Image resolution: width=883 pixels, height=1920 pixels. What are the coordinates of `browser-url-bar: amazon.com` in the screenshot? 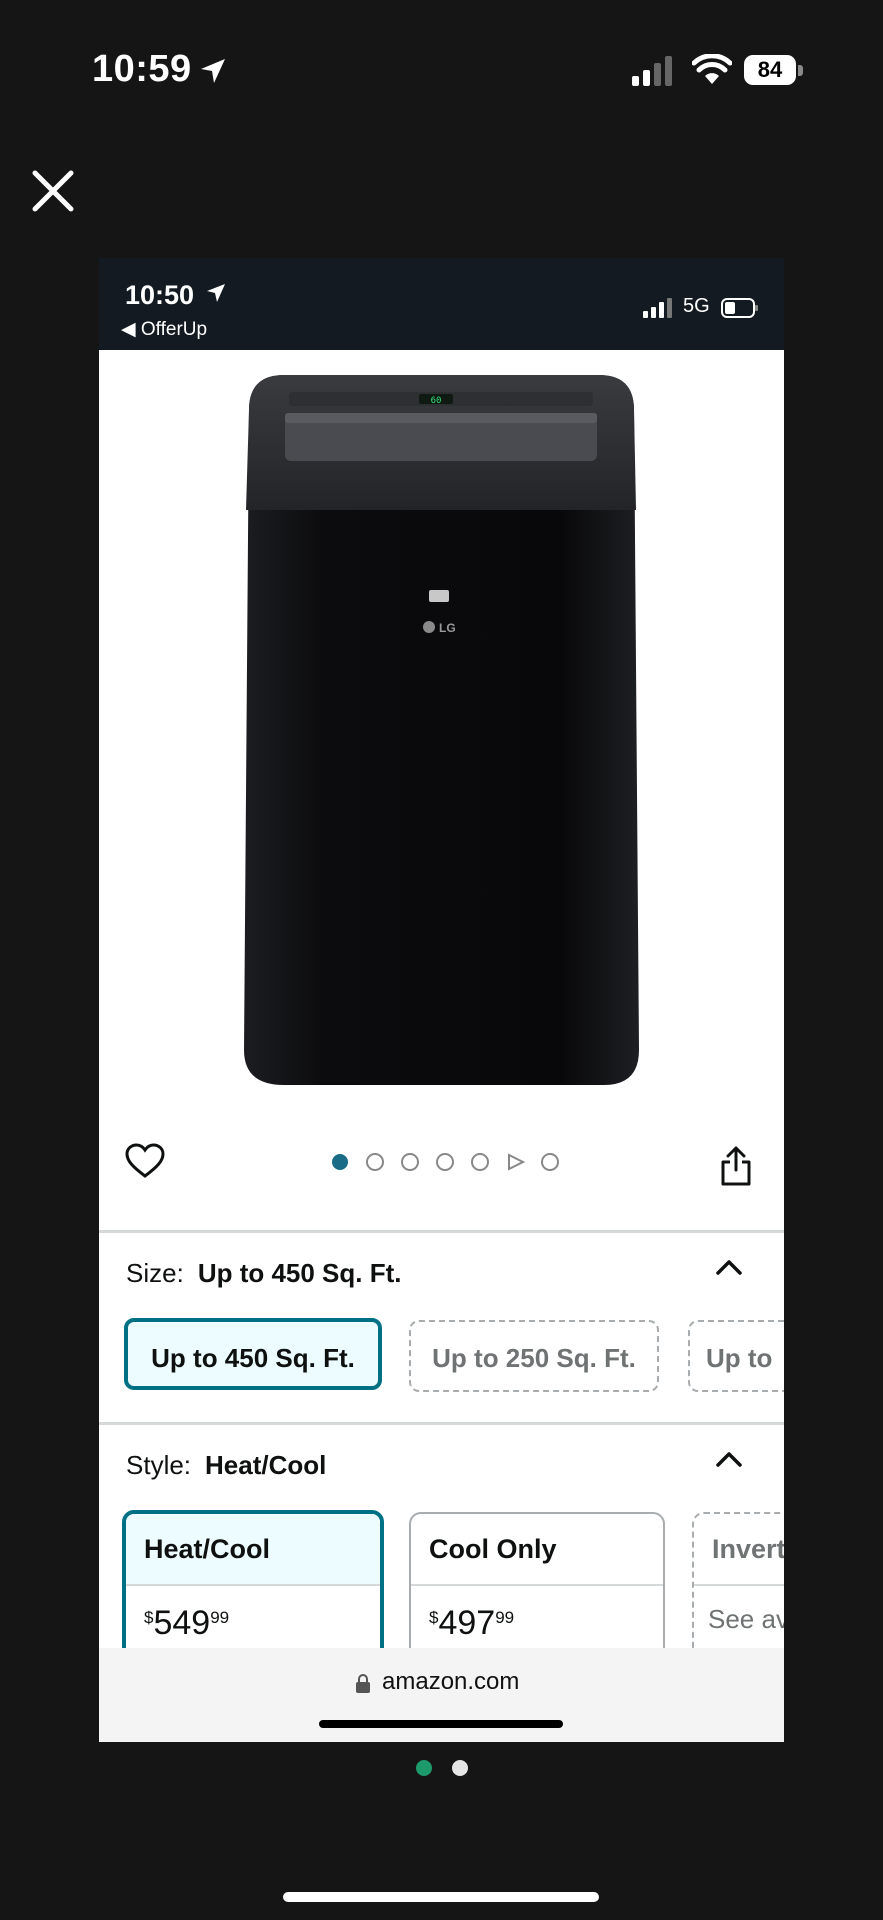 It's located at (441, 1695).